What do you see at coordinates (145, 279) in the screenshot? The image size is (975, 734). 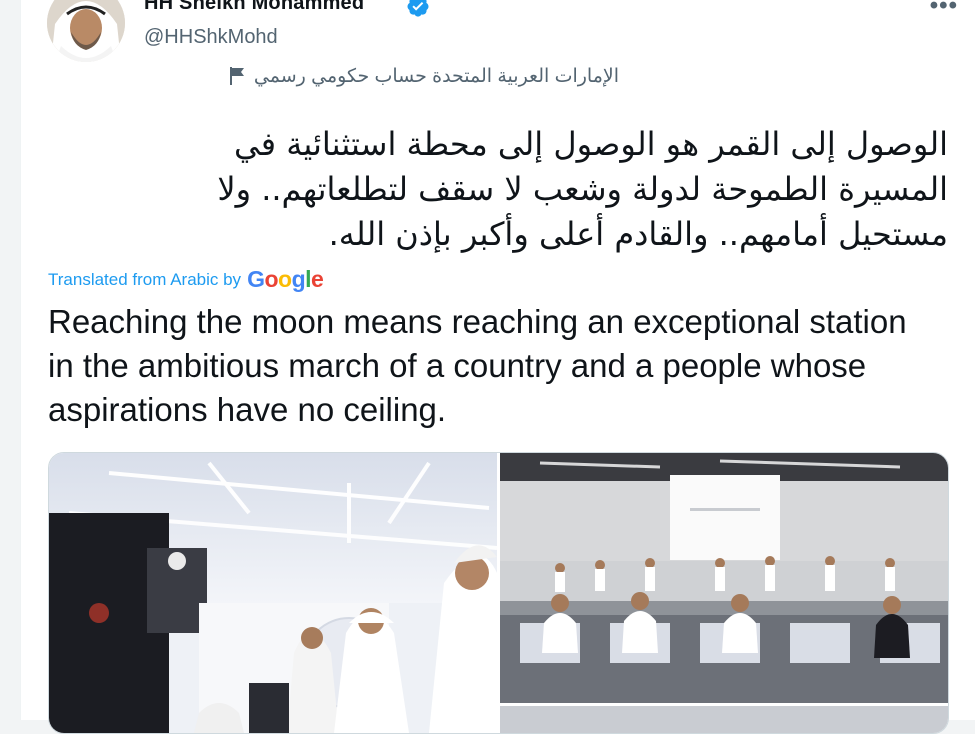 I see `translated-from-label: Translated from Arabic by` at bounding box center [145, 279].